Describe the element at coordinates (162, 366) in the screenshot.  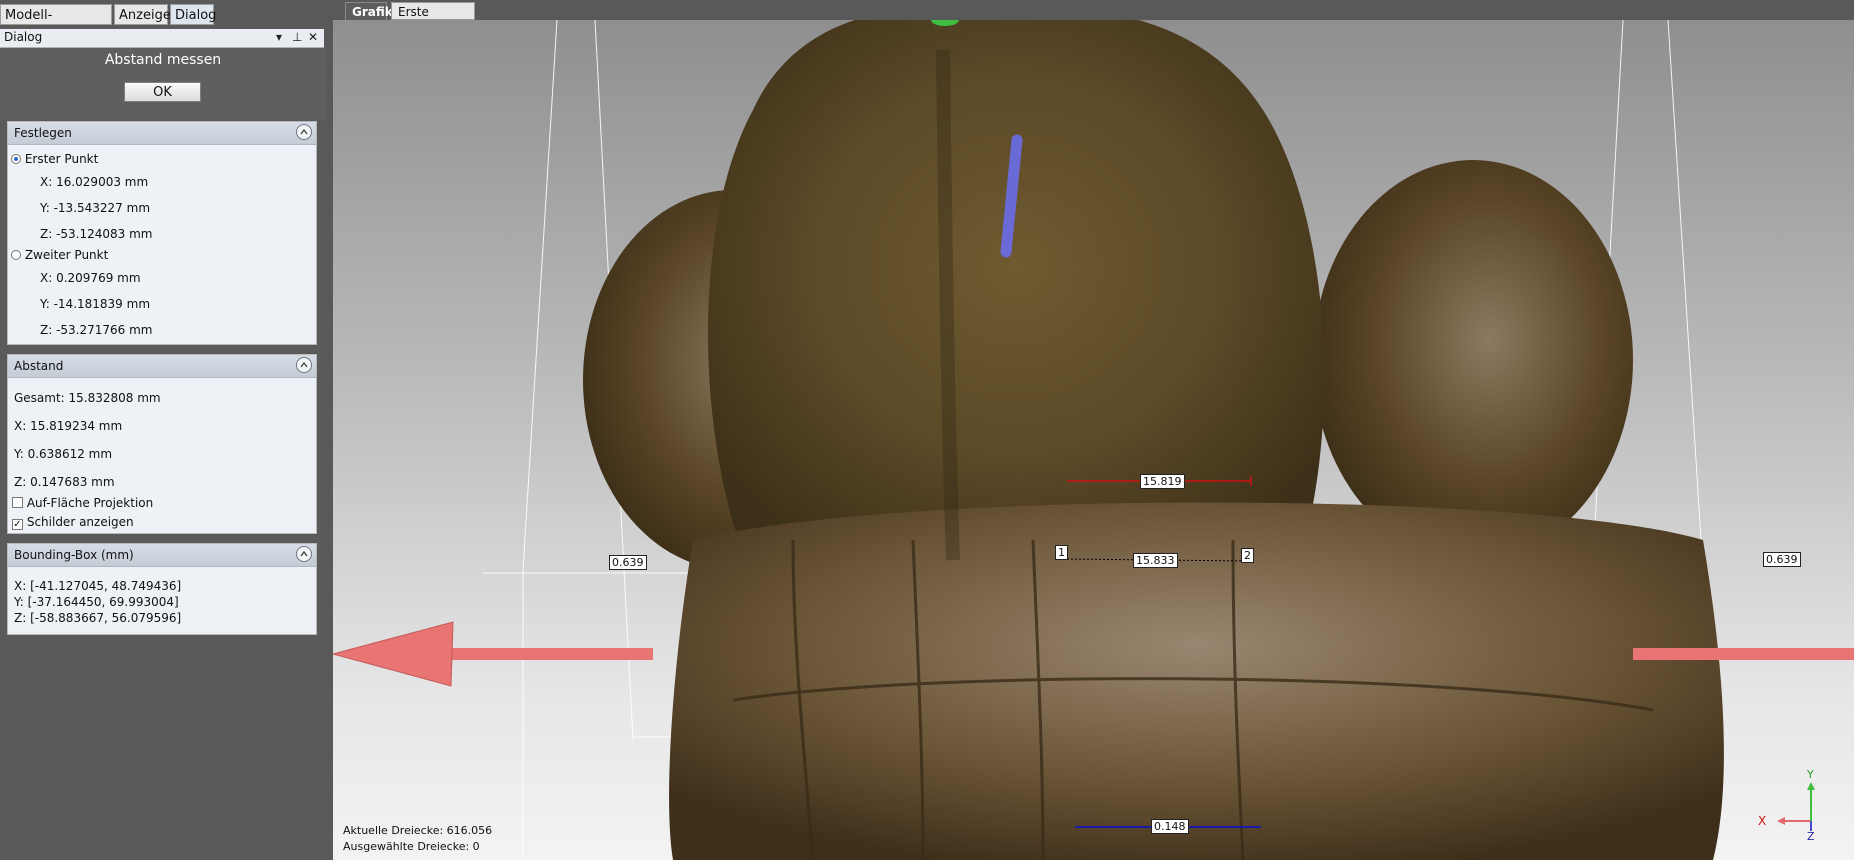
I see `group-header-abstand: Abstand` at that location.